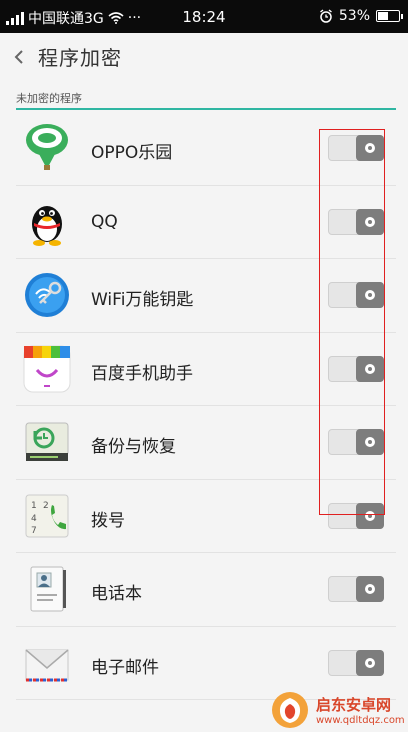  Describe the element at coordinates (389, 16) in the screenshot. I see `battery-icon` at that location.